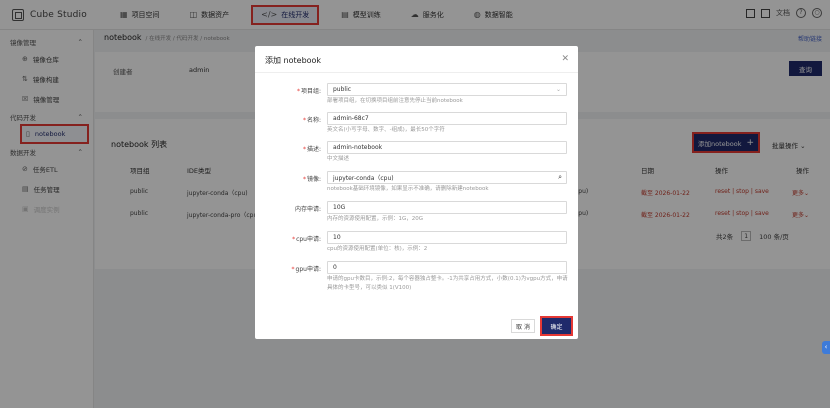  I want to click on field-label-image: *镜像:, so click(311, 179).